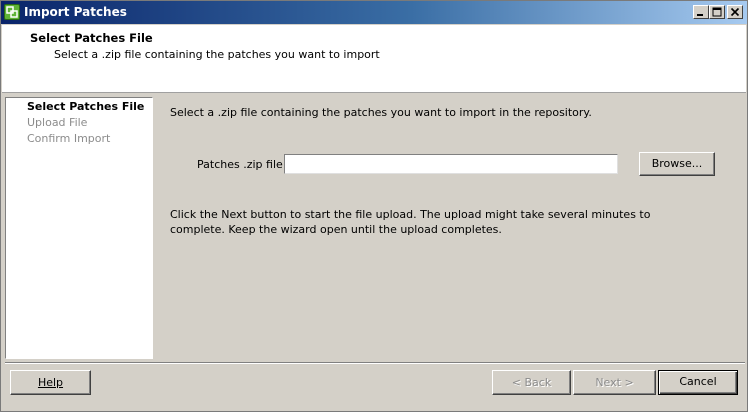 Image resolution: width=748 pixels, height=412 pixels. What do you see at coordinates (85, 106) in the screenshot?
I see `nav-step-select-patches-file: Select Patches File` at bounding box center [85, 106].